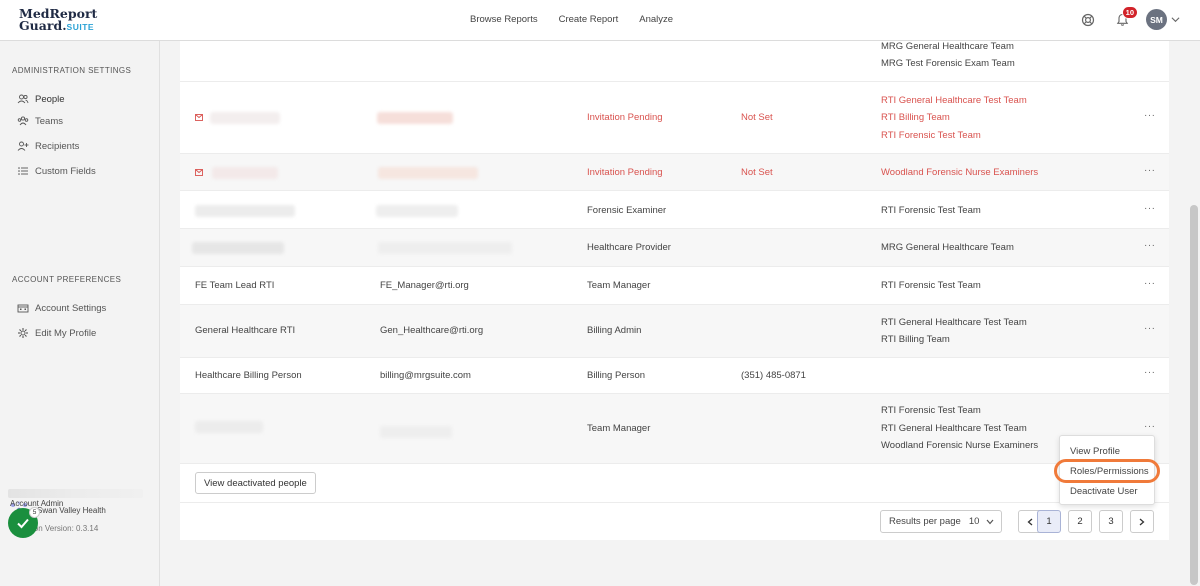 This screenshot has width=1200, height=586. I want to click on list-icon, so click(23, 171).